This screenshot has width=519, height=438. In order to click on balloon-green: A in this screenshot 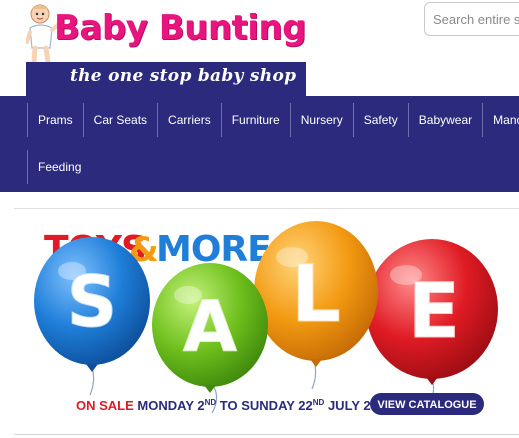, I will do `click(210, 328)`.